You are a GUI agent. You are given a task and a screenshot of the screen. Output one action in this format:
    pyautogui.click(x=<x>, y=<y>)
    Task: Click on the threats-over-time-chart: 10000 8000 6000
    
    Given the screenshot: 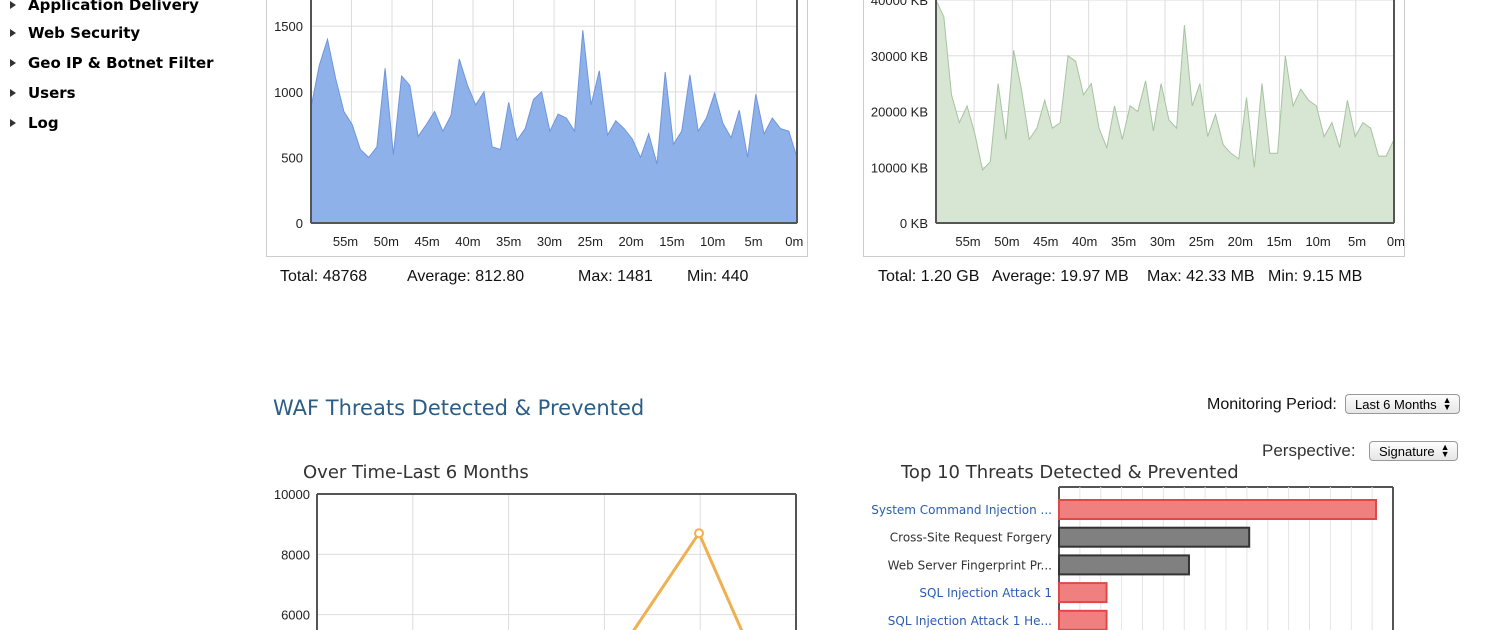 What is the action you would take?
    pyautogui.click(x=536, y=557)
    